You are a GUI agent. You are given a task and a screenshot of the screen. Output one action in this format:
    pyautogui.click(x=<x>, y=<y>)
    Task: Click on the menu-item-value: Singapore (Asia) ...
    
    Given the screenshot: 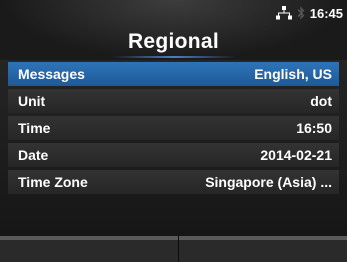 What is the action you would take?
    pyautogui.click(x=268, y=182)
    